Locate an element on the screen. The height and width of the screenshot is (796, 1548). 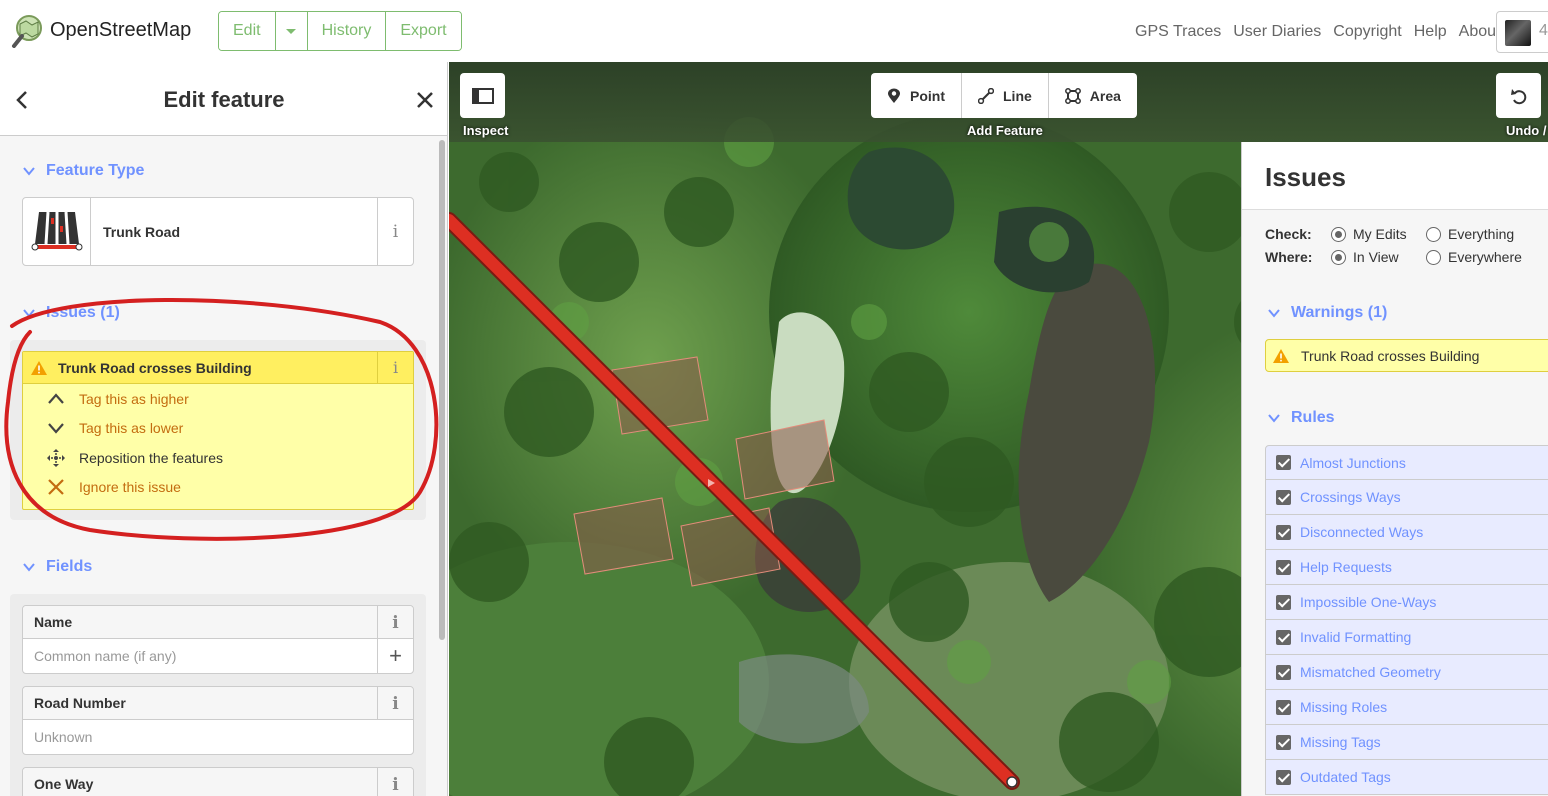
edit-button-group: Edit History Export is located at coordinates (340, 31).